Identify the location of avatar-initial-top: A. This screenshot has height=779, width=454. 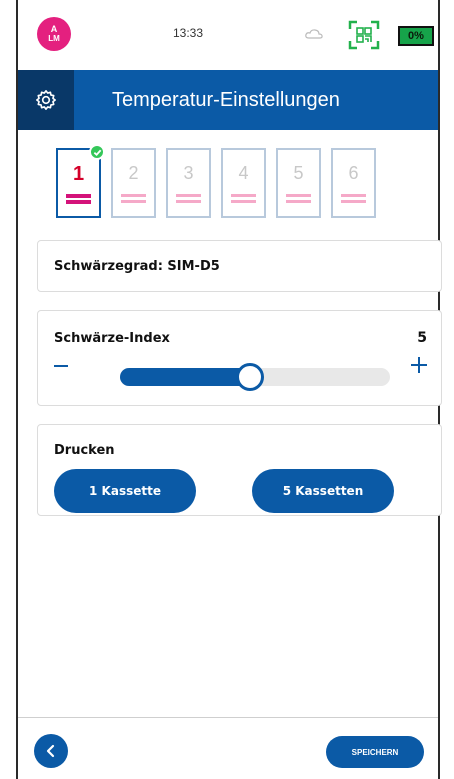
(54, 29).